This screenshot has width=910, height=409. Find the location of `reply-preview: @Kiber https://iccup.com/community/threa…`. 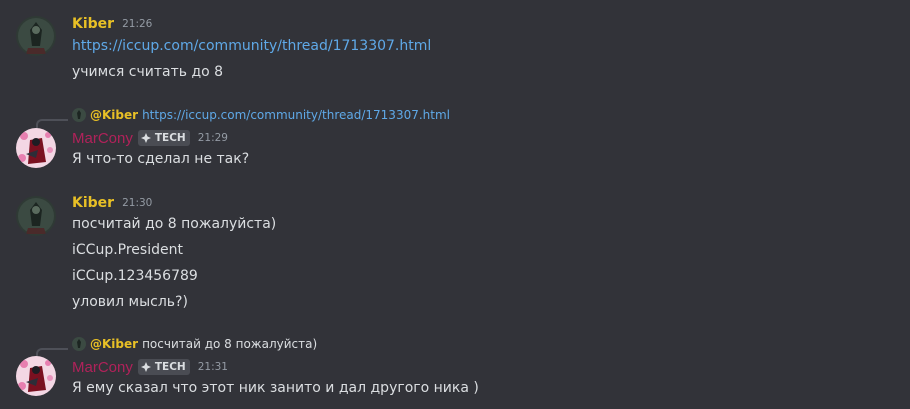

reply-preview: @Kiber https://iccup.com/community/threa… is located at coordinates (261, 115).